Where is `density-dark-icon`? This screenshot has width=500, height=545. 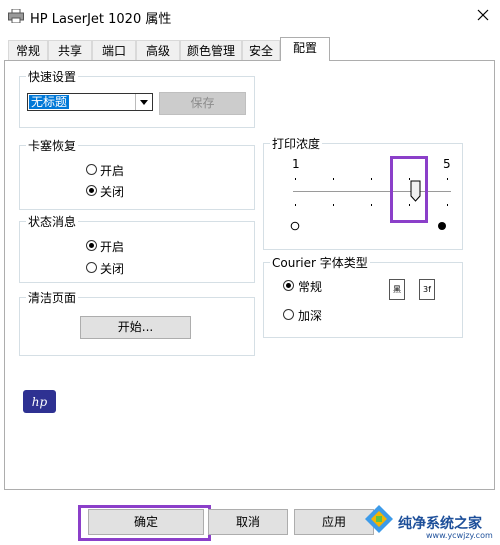 density-dark-icon is located at coordinates (442, 226).